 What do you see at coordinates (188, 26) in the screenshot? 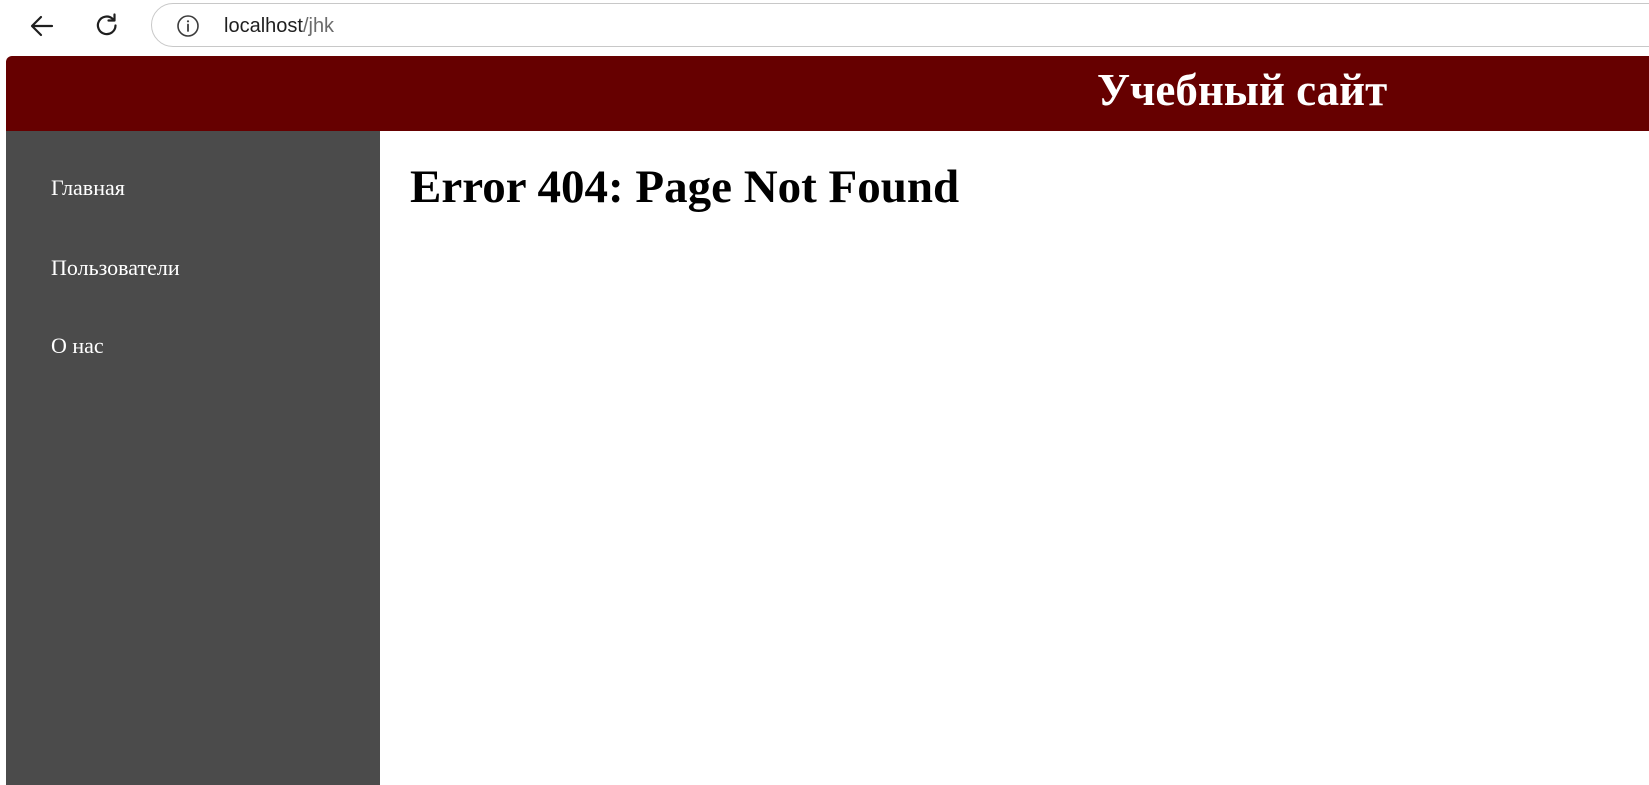
I see `info-icon` at bounding box center [188, 26].